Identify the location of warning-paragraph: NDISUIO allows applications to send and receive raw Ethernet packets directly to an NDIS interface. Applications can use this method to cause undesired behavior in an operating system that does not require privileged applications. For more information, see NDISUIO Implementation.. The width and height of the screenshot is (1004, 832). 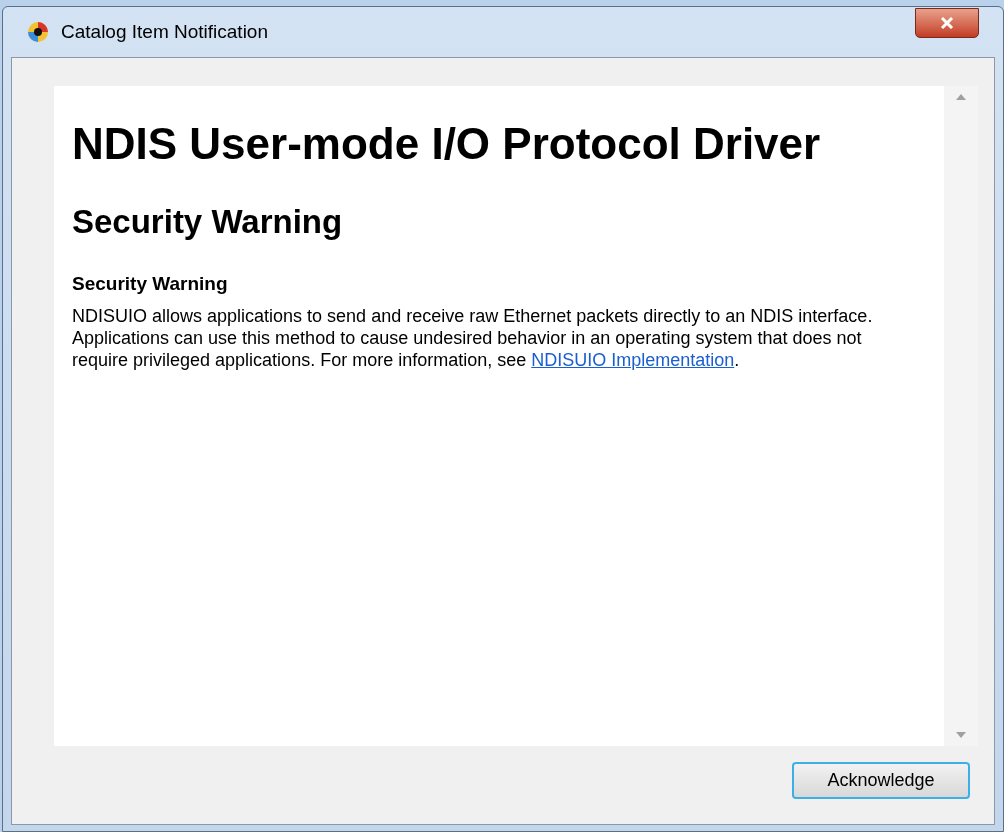
(473, 337).